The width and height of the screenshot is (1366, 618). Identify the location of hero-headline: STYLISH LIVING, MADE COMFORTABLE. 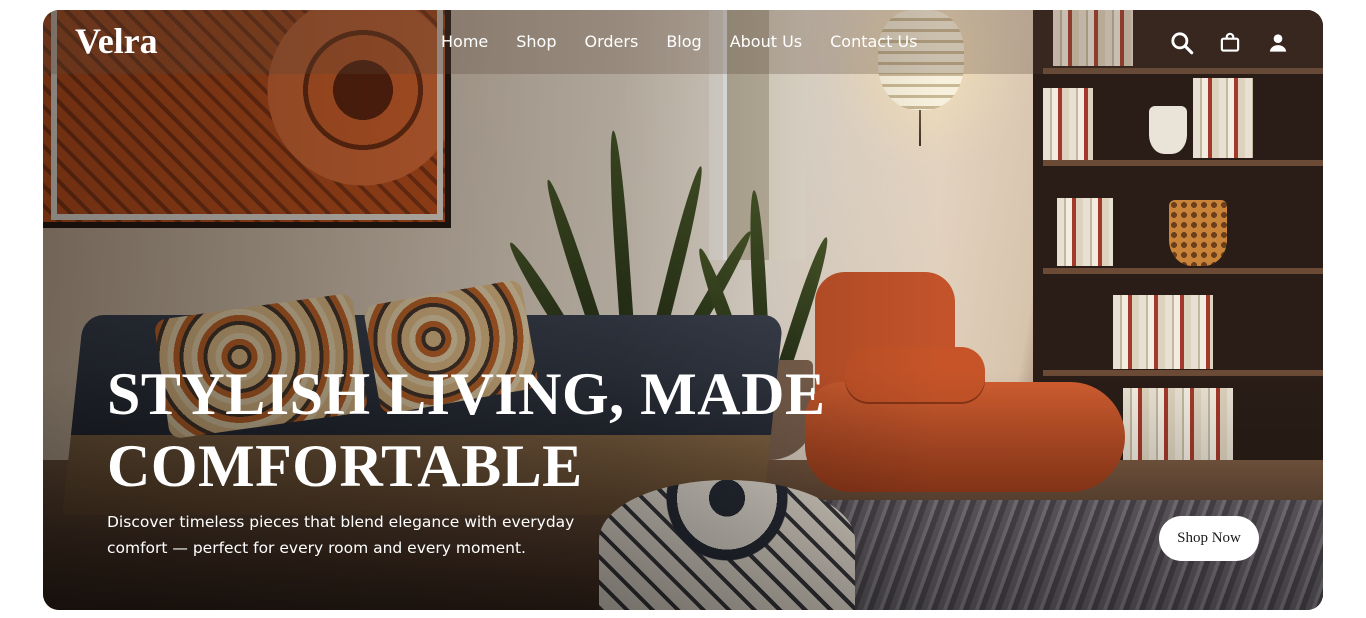
(487, 430).